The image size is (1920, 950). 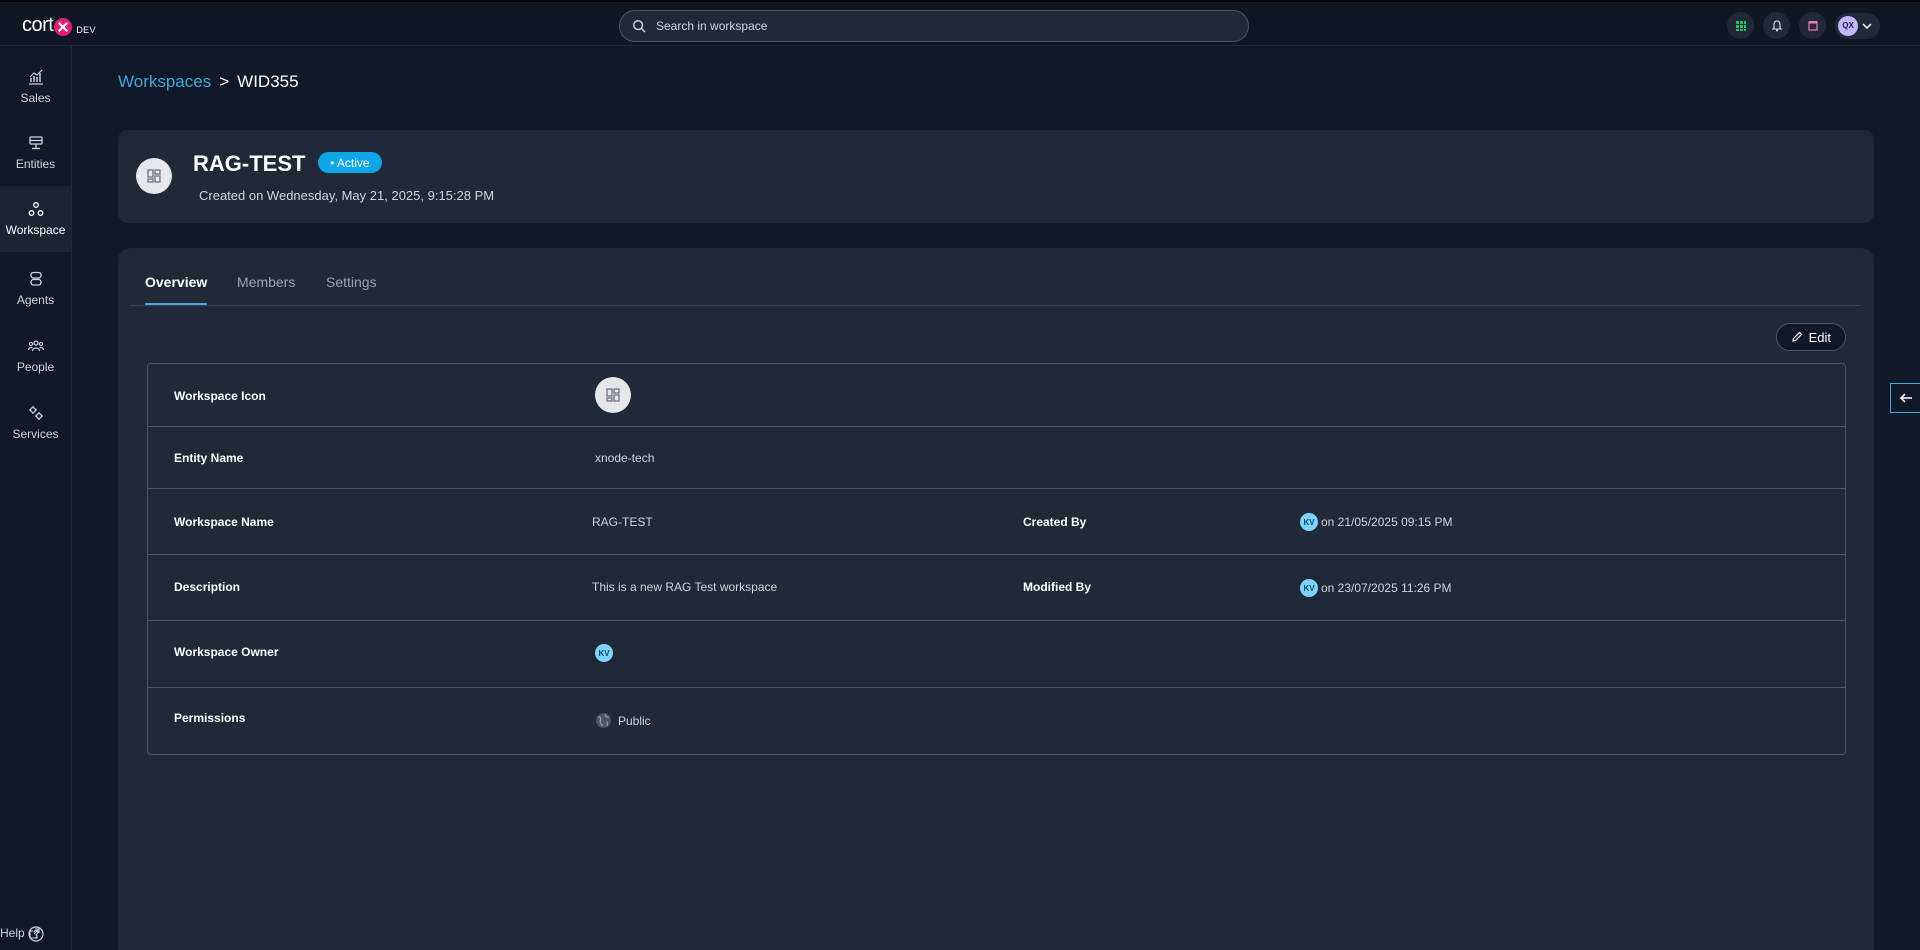 I want to click on description-value: This is a new RAG Test workspace, so click(x=685, y=587).